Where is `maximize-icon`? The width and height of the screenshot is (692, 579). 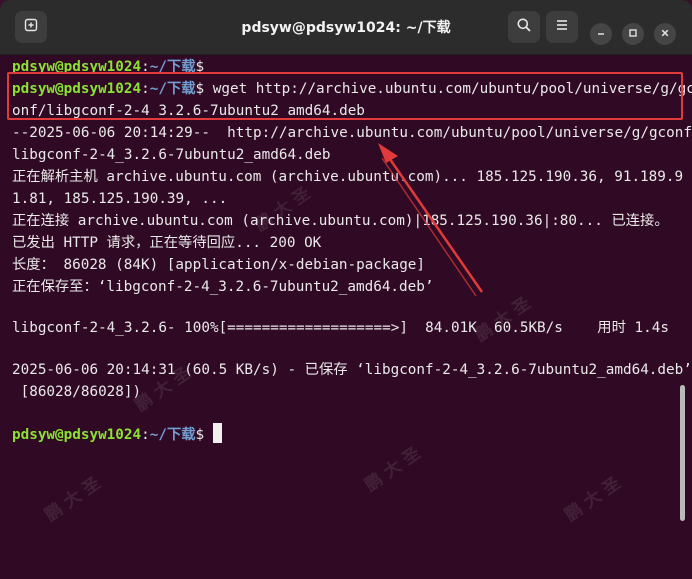
maximize-icon is located at coordinates (633, 34).